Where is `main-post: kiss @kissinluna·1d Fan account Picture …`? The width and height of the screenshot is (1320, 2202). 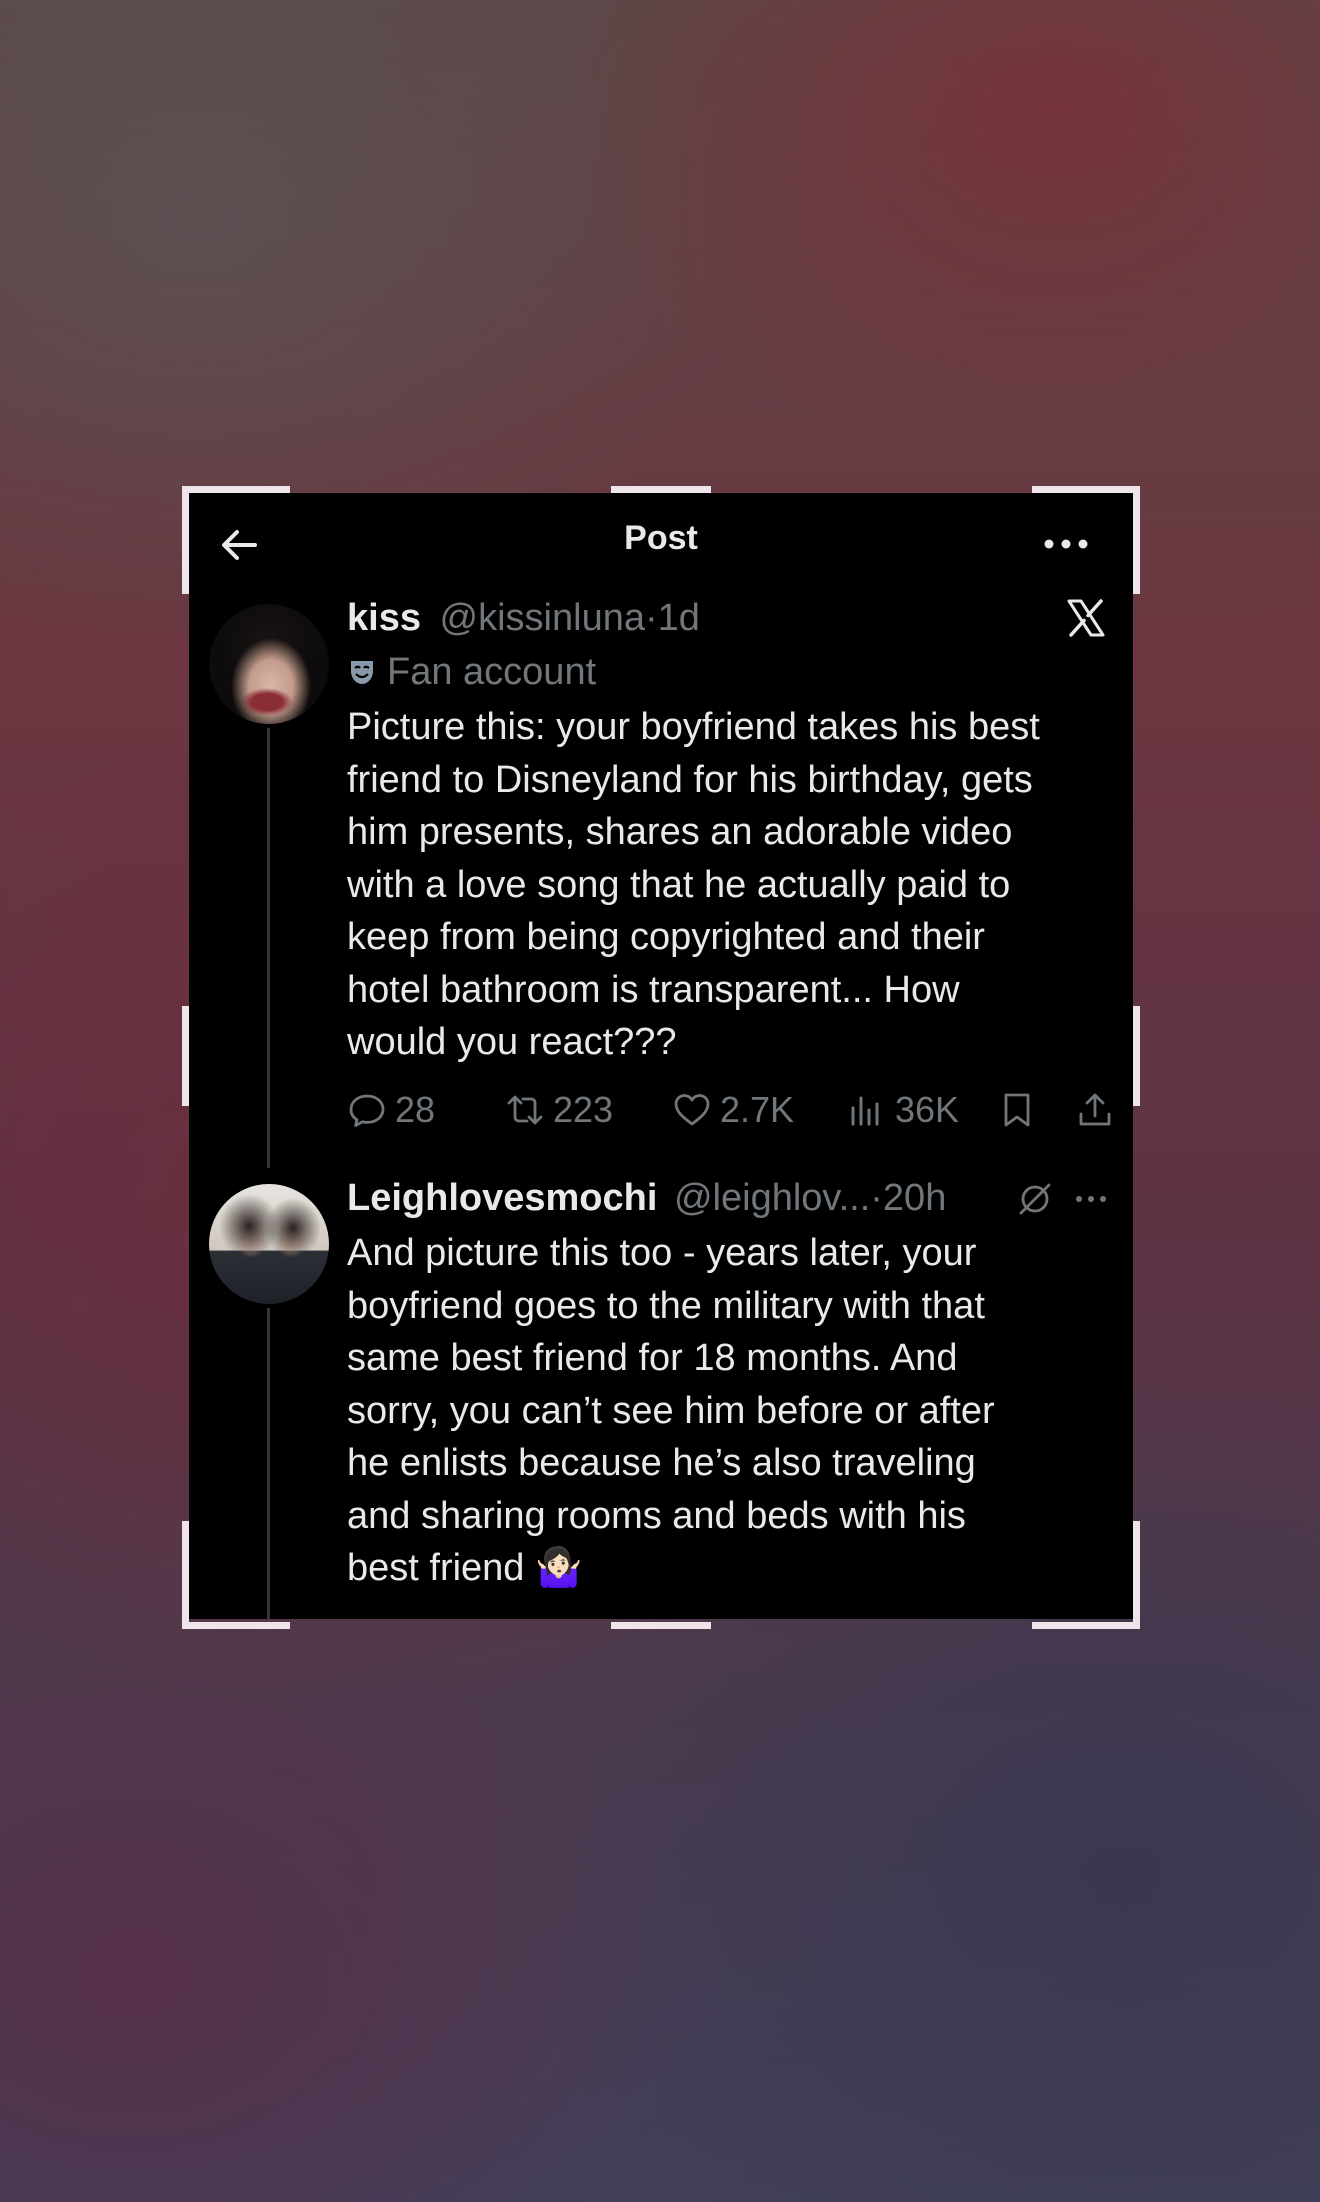 main-post: kiss @kissinluna·1d Fan account Picture … is located at coordinates (729, 830).